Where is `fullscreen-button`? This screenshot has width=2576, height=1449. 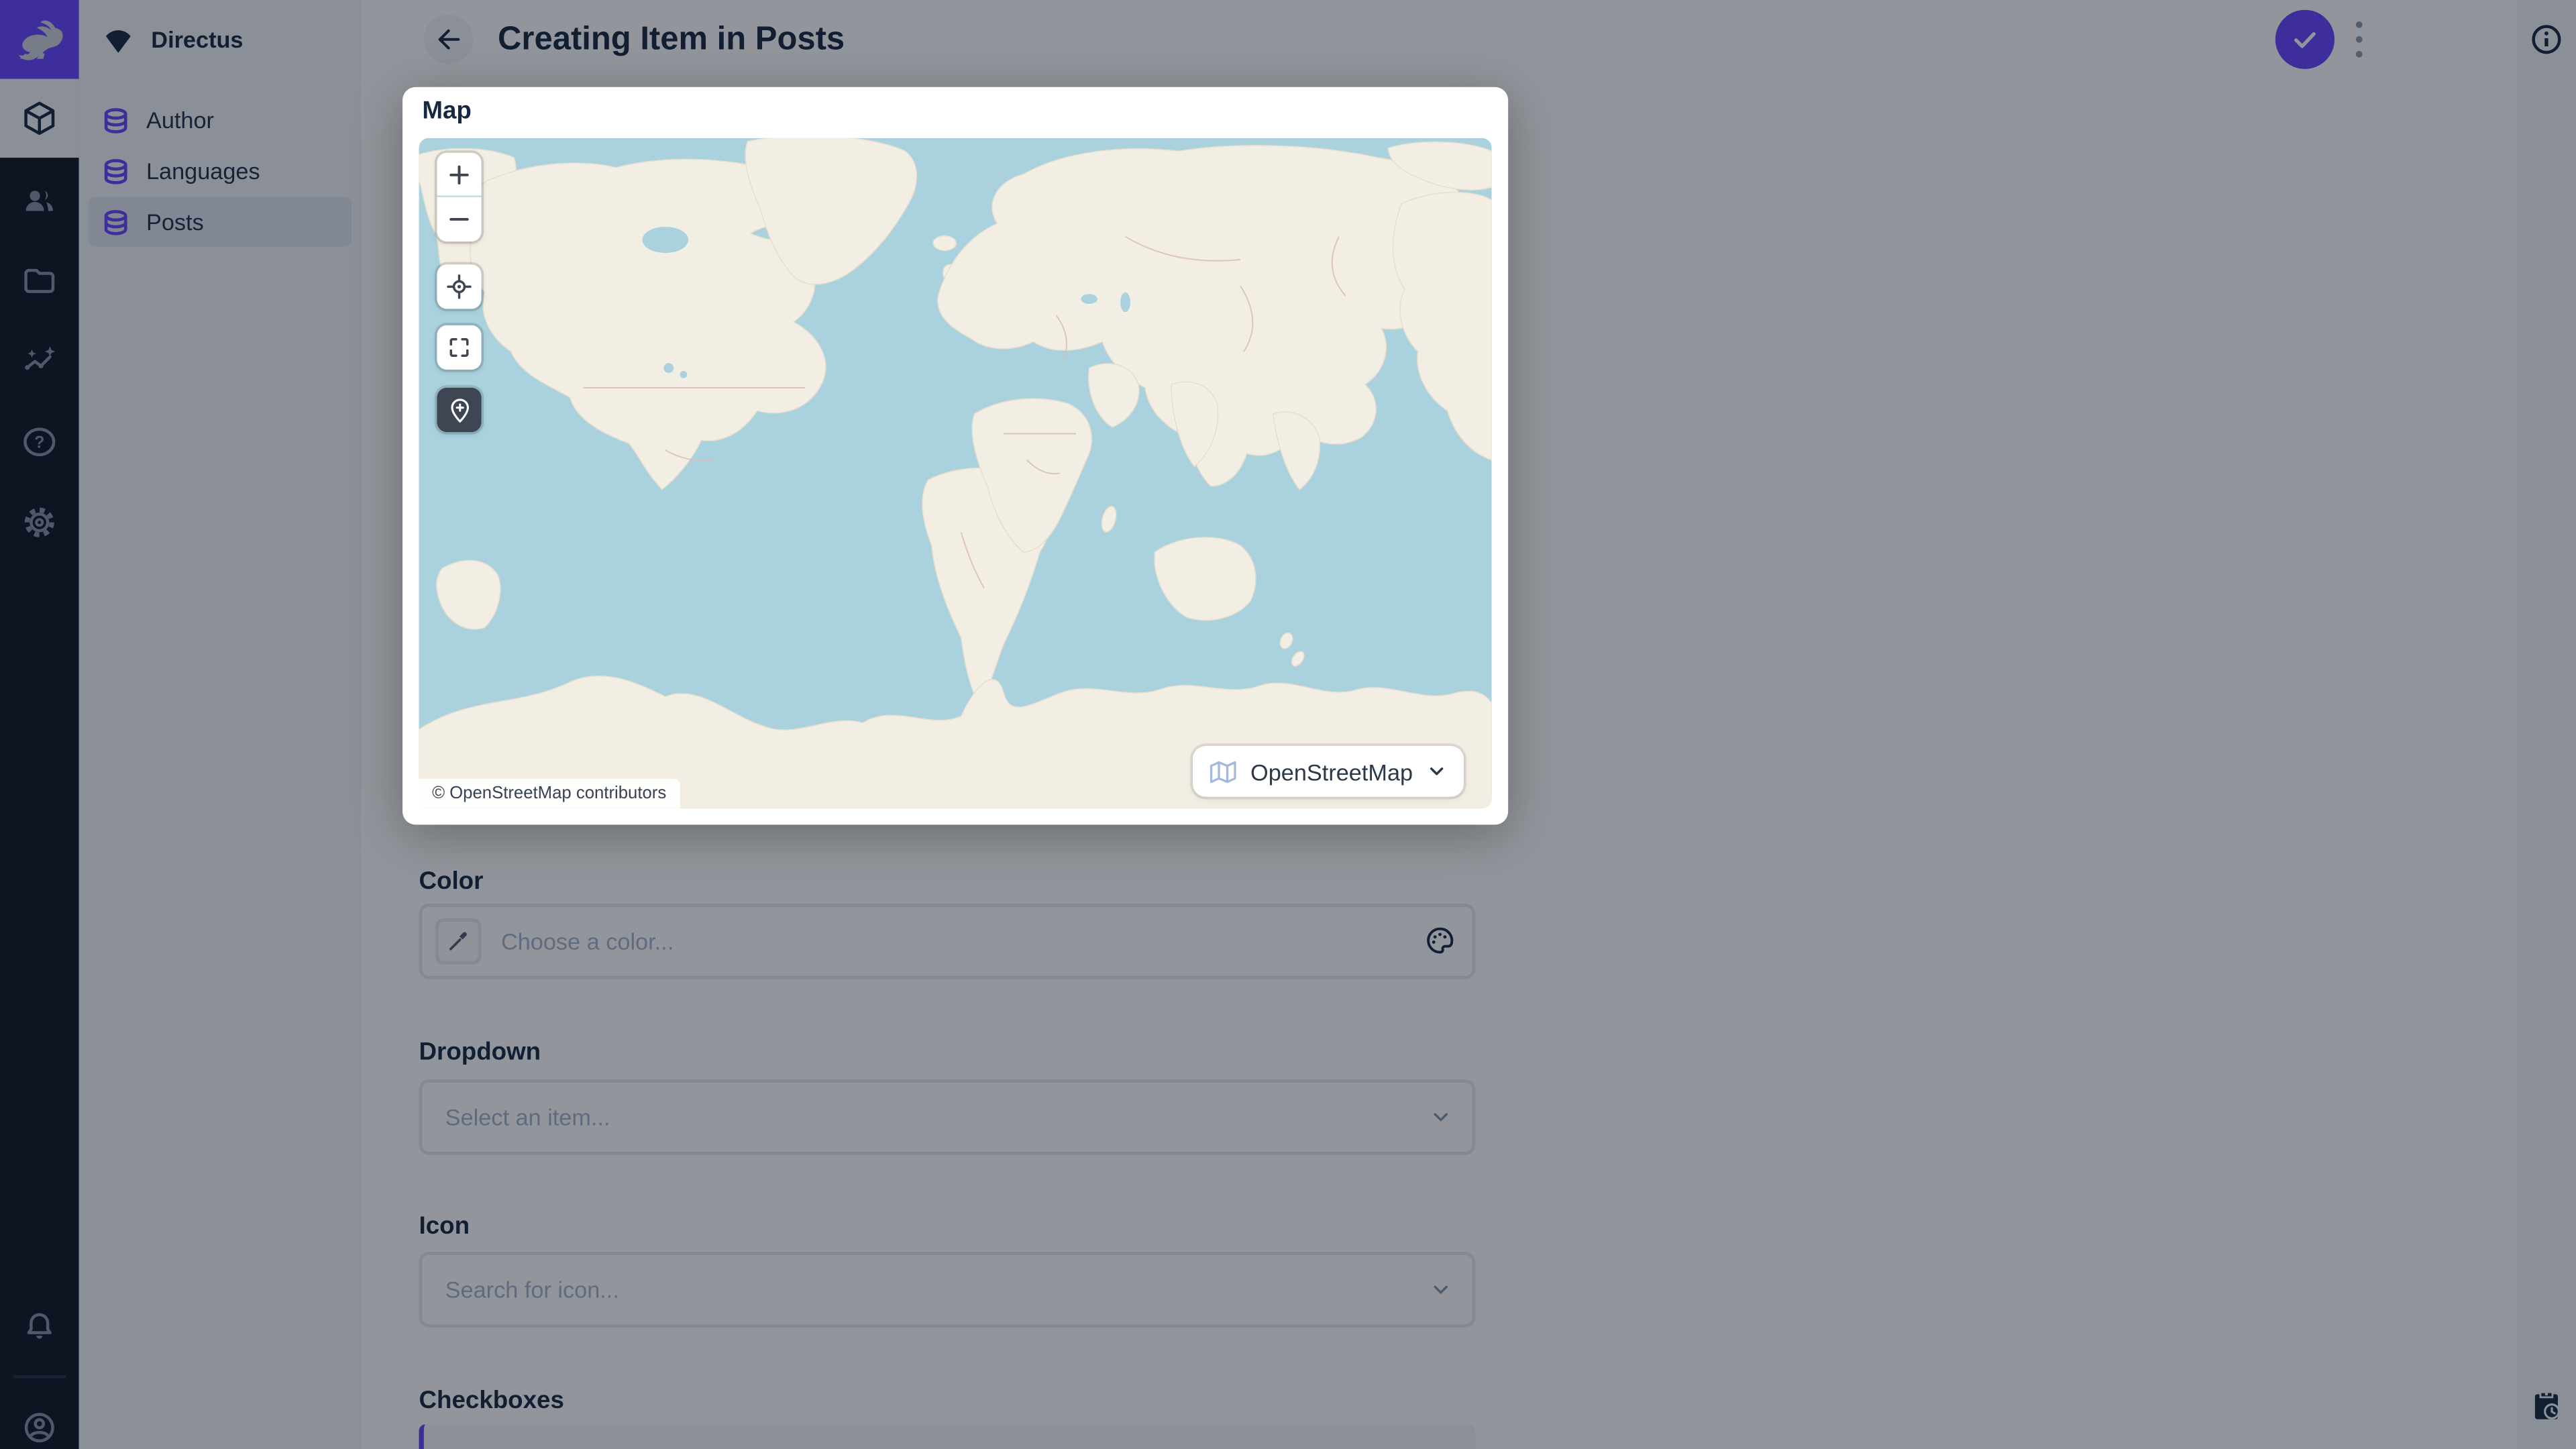 fullscreen-button is located at coordinates (459, 347).